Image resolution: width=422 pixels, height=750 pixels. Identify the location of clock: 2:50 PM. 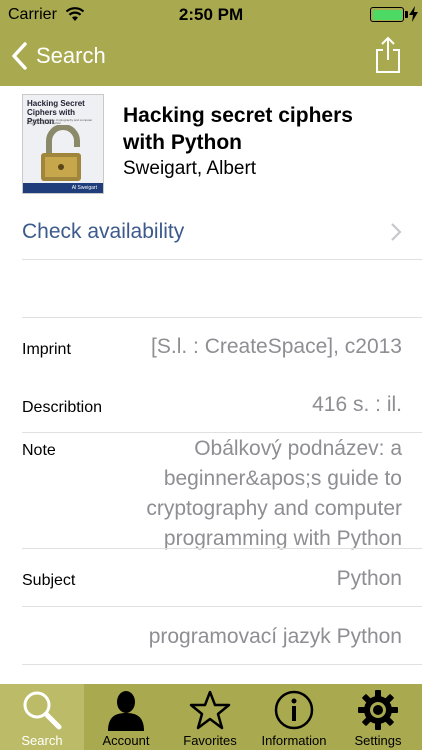
(211, 14).